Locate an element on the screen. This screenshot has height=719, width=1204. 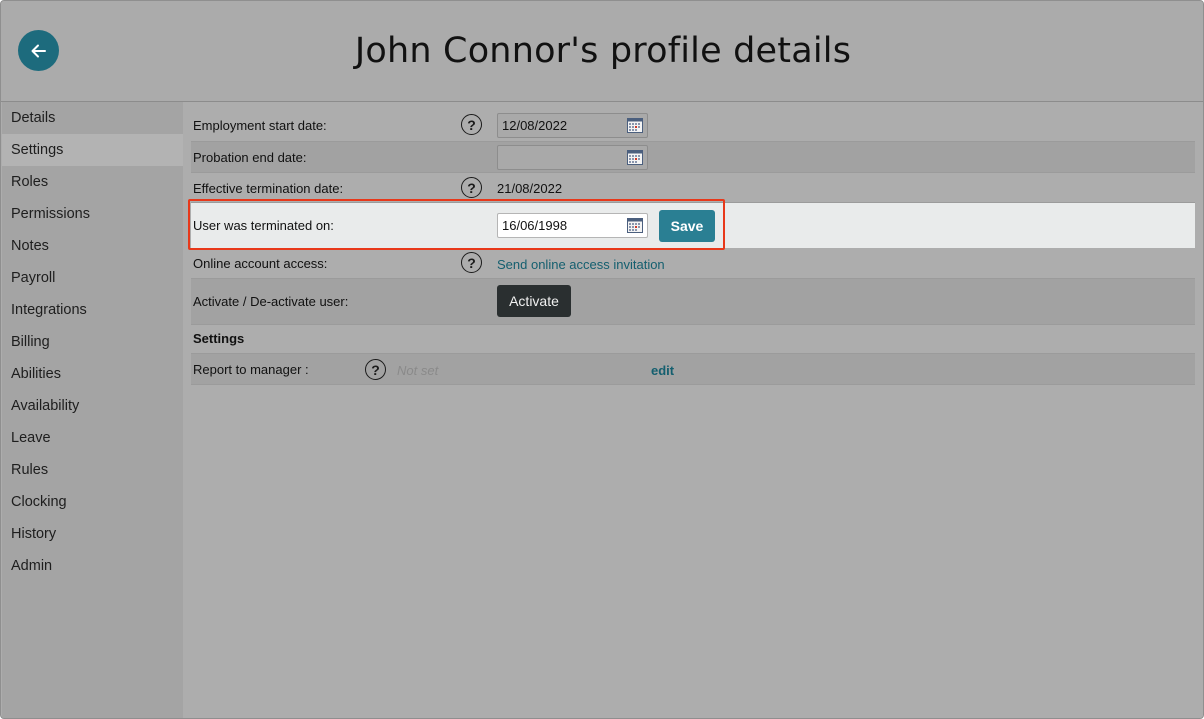
probation-end-date-field is located at coordinates (572, 157).